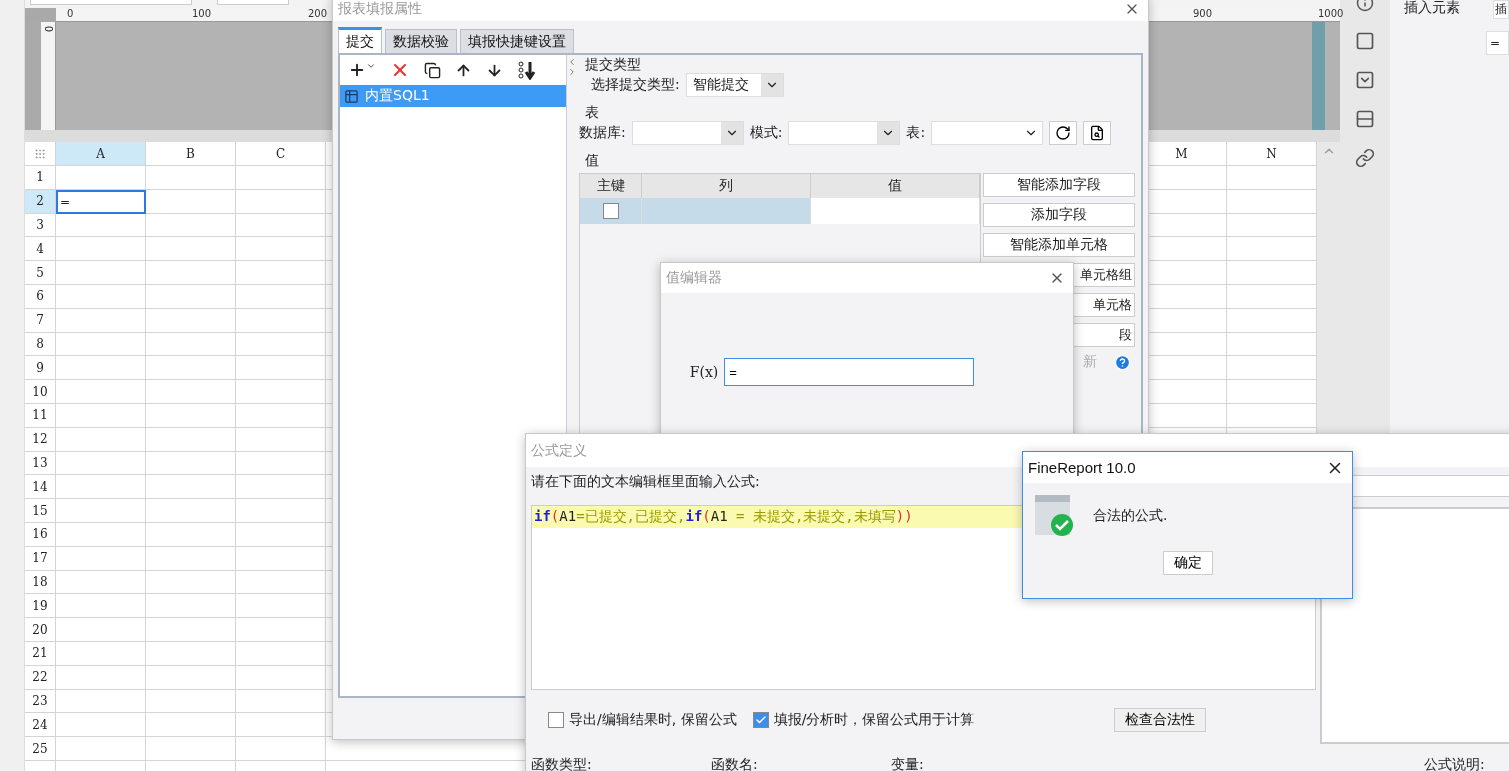 This screenshot has height=771, width=1509. I want to click on row-header: 2, so click(40, 201).